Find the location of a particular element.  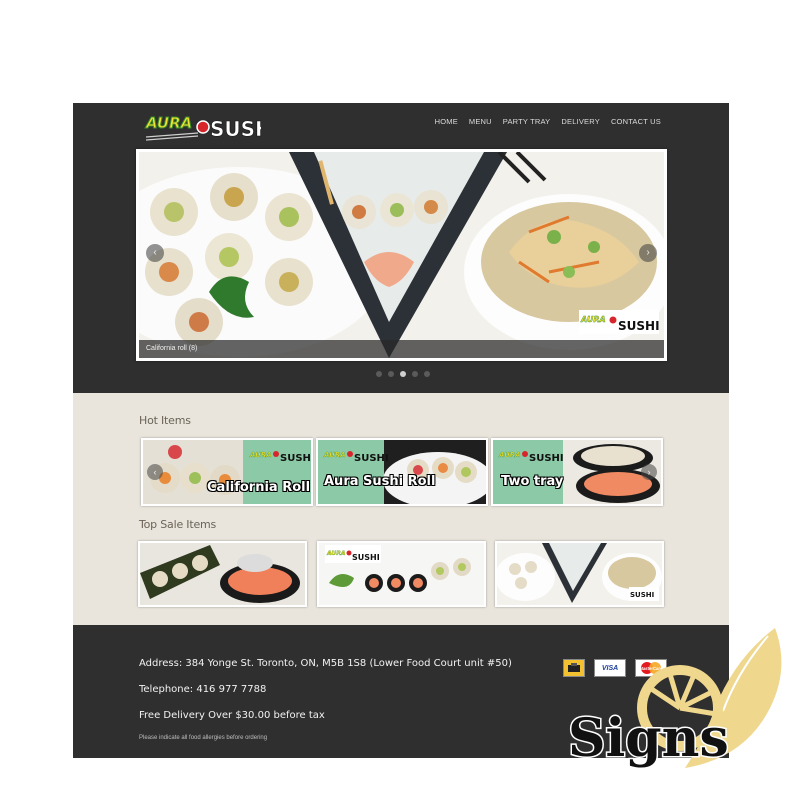

nav-delivery: DELIVERY is located at coordinates (580, 121).